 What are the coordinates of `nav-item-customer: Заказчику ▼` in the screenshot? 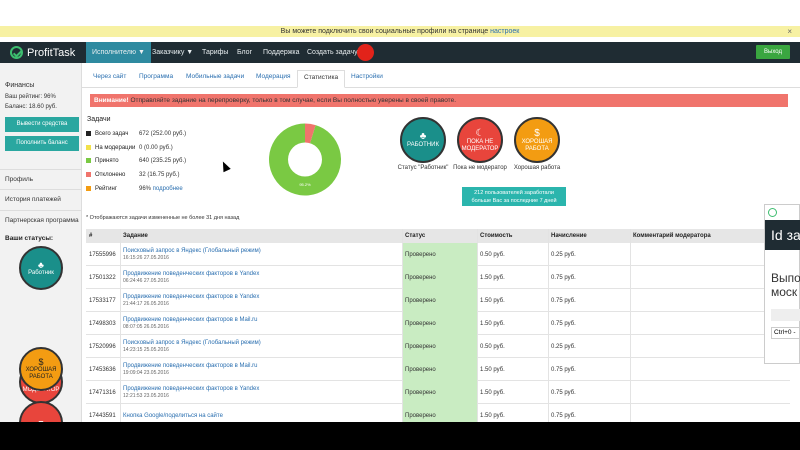 It's located at (172, 52).